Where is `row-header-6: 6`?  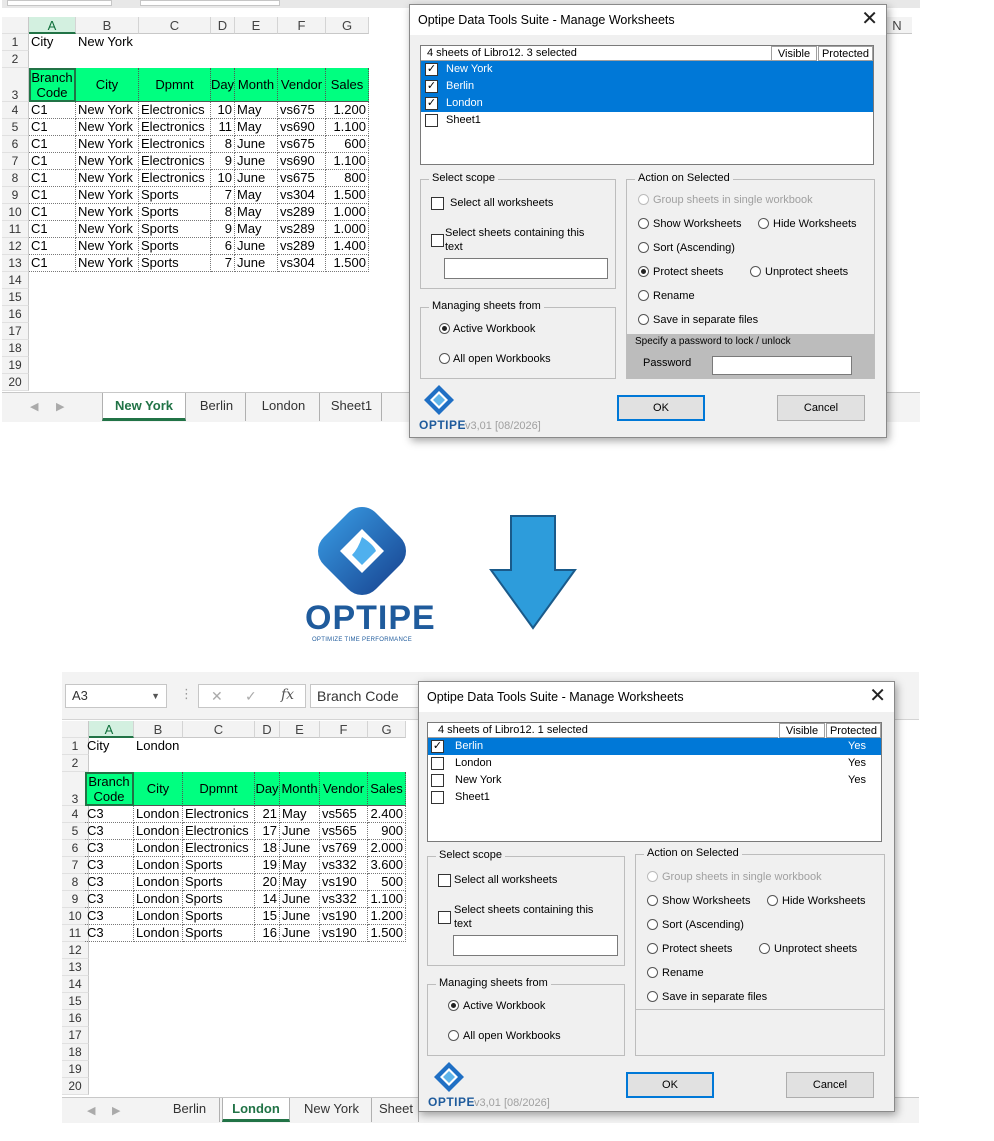
row-header-6: 6 is located at coordinates (15, 144).